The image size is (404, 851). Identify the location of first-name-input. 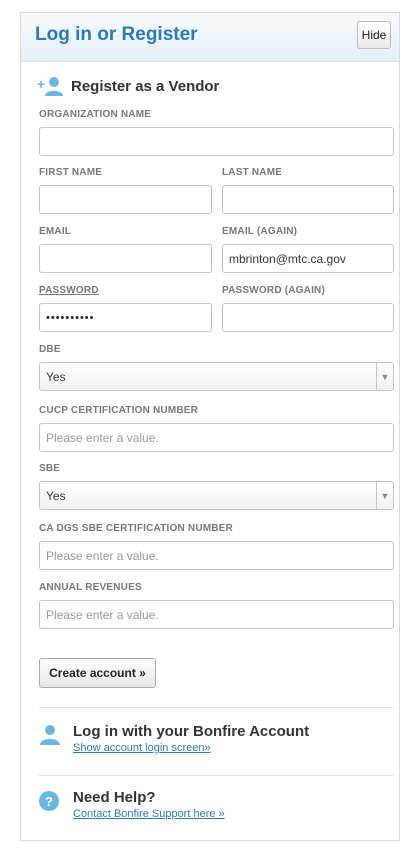
(125, 199).